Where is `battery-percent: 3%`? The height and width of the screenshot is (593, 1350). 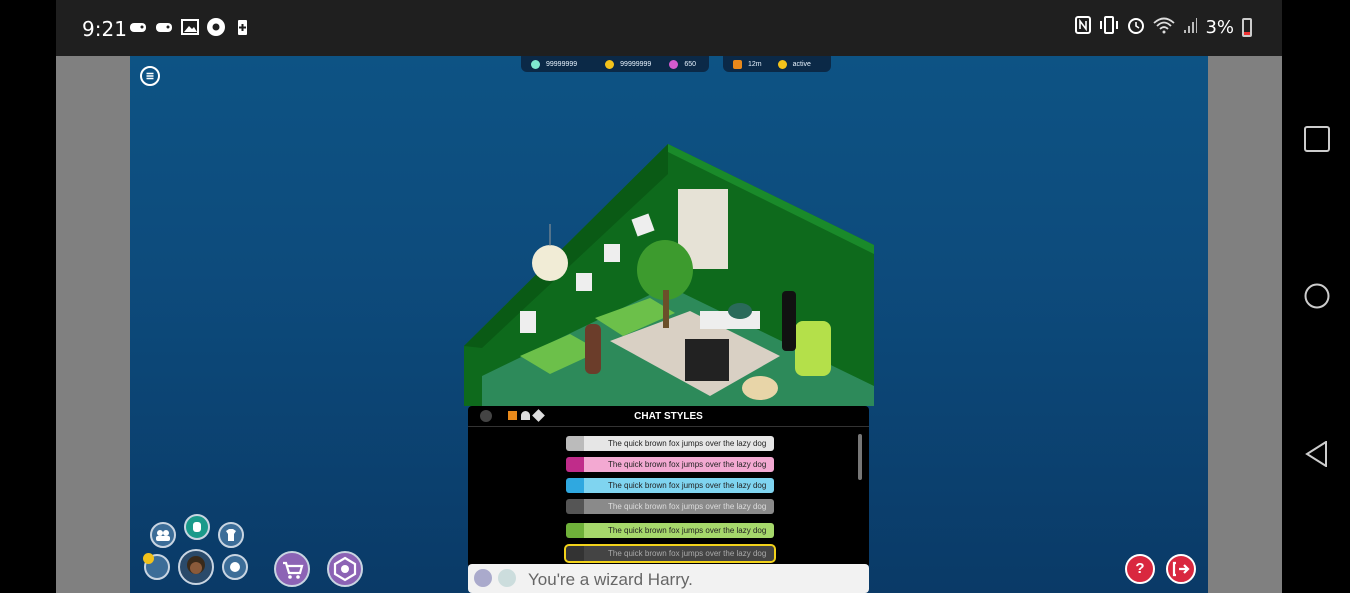 battery-percent: 3% is located at coordinates (1219, 27).